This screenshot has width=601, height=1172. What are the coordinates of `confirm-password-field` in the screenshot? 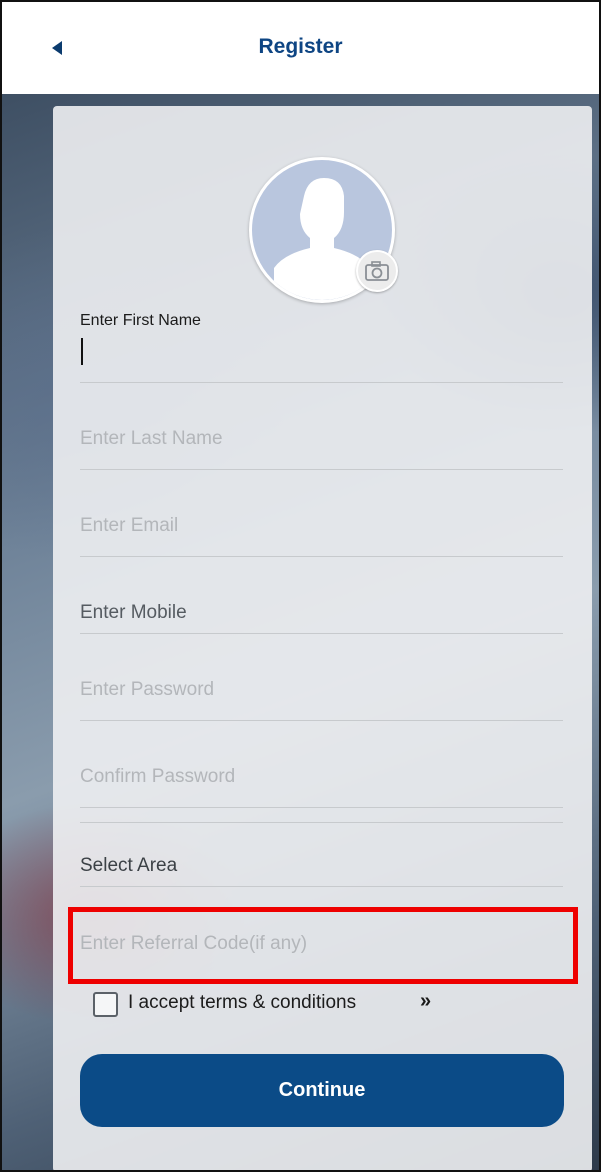 It's located at (321, 782).